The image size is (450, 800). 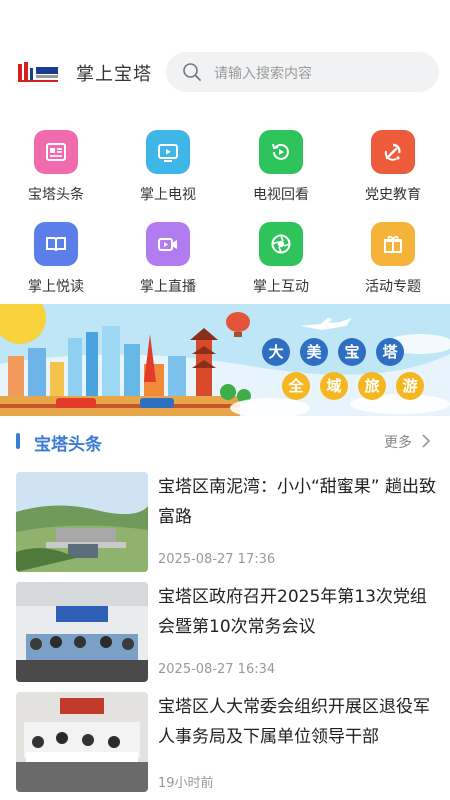 What do you see at coordinates (168, 195) in the screenshot?
I see `grid-label: 掌上电视` at bounding box center [168, 195].